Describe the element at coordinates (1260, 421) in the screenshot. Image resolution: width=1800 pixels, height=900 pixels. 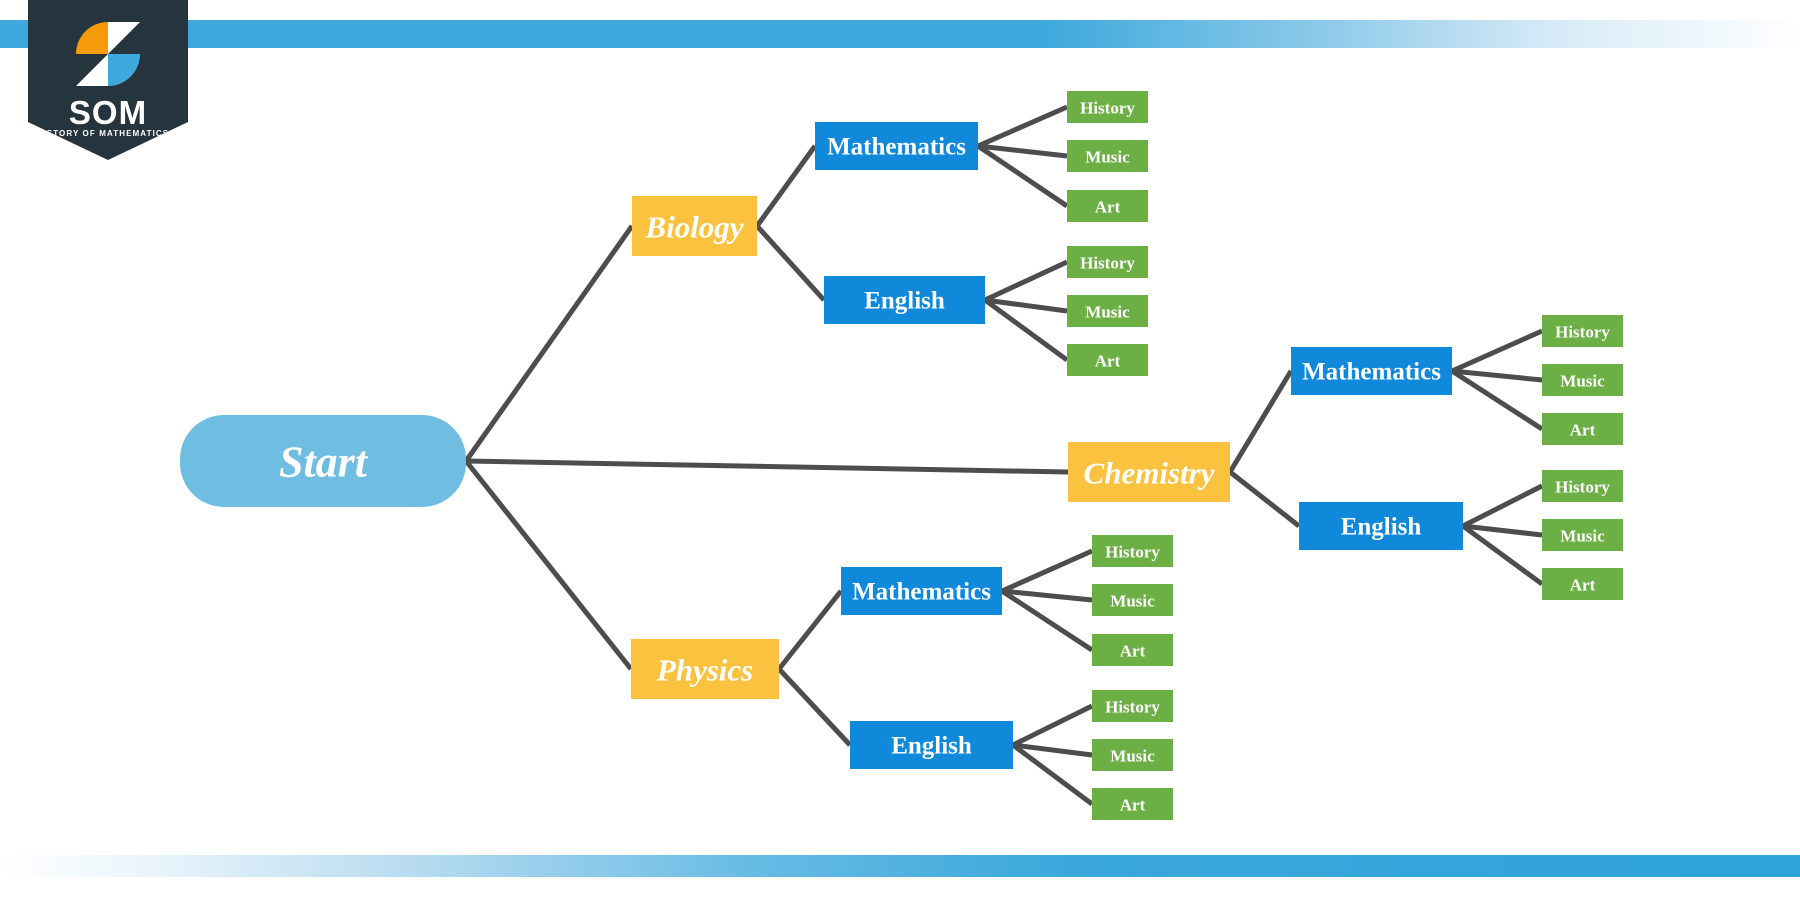
I see `tree-edge-chemistry-to-chem-math` at that location.